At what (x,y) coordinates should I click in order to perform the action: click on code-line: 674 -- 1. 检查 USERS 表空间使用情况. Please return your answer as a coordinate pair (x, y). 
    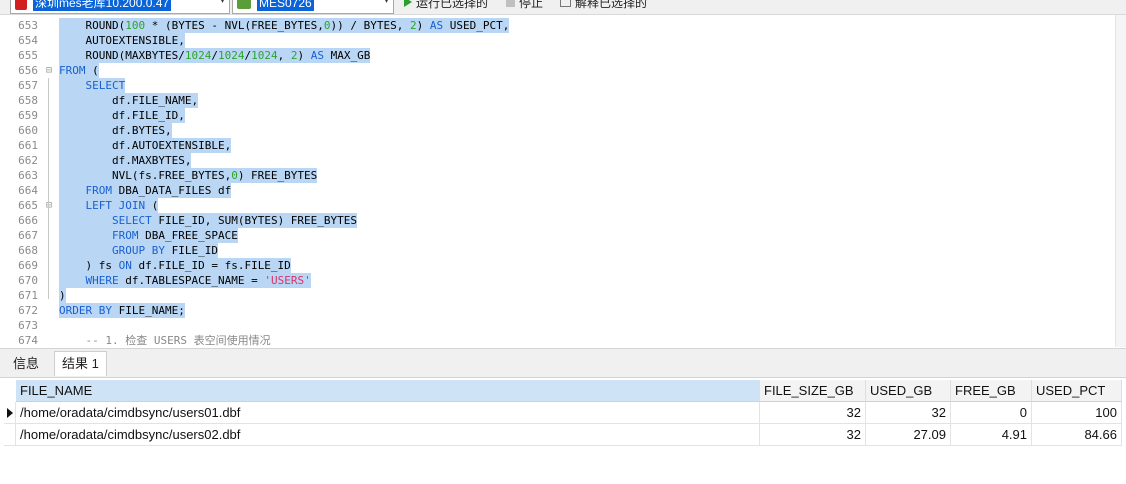
    Looking at the image, I should click on (558, 340).